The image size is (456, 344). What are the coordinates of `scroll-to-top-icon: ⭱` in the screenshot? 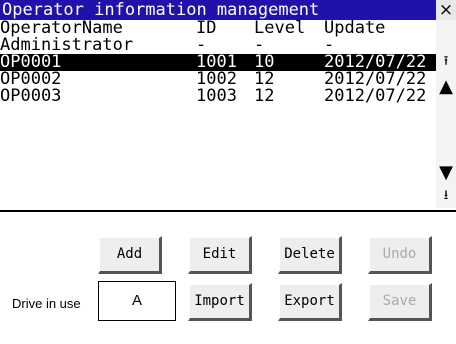 It's located at (446, 62).